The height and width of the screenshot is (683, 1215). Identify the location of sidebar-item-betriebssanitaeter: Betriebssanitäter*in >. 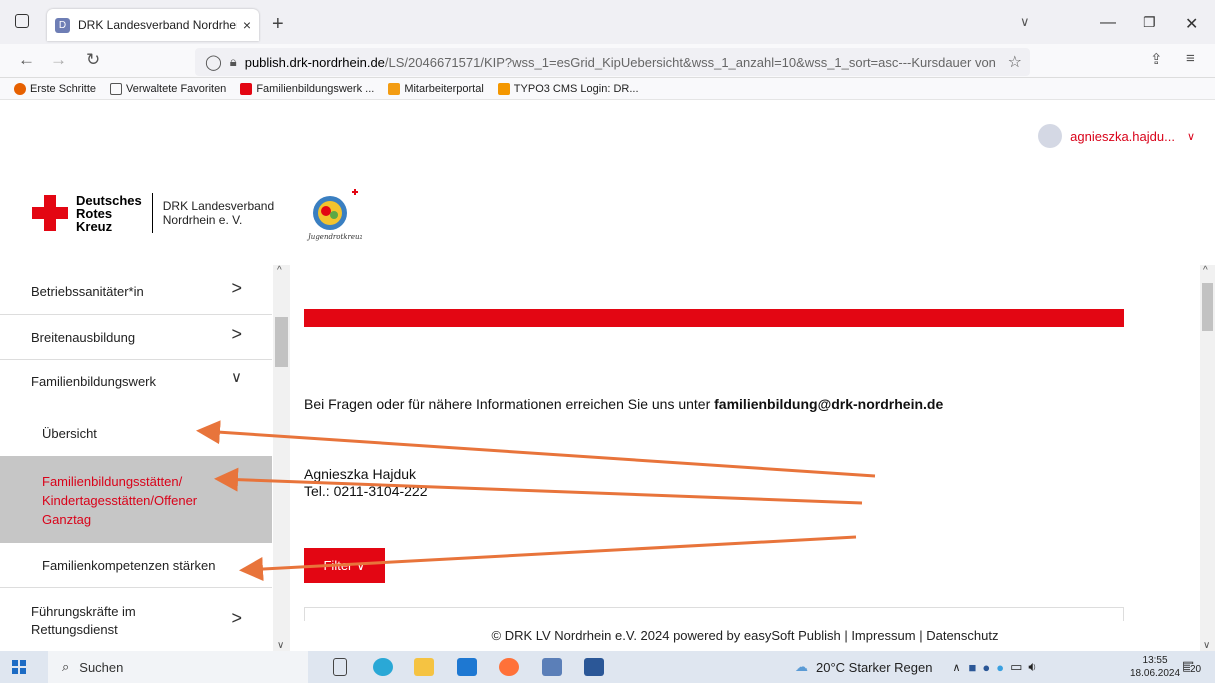
(136, 290).